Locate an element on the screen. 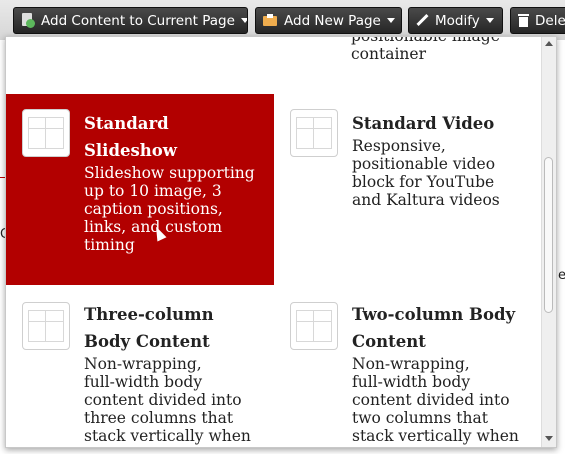 The height and width of the screenshot is (454, 565). add-page-label: Add New Page is located at coordinates (332, 20).